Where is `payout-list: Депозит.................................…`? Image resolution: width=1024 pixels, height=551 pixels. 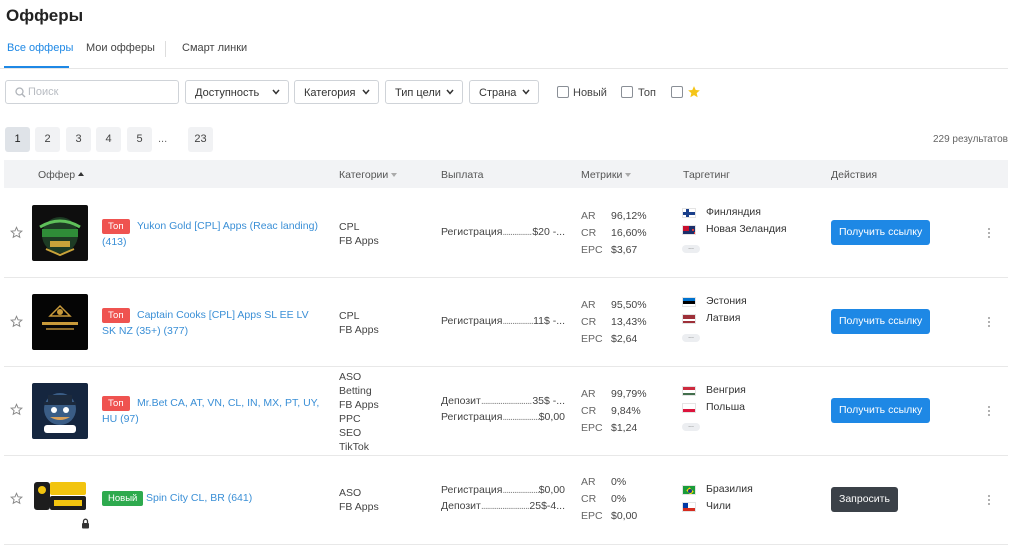 payout-list: Депозит.................................… is located at coordinates (503, 409).